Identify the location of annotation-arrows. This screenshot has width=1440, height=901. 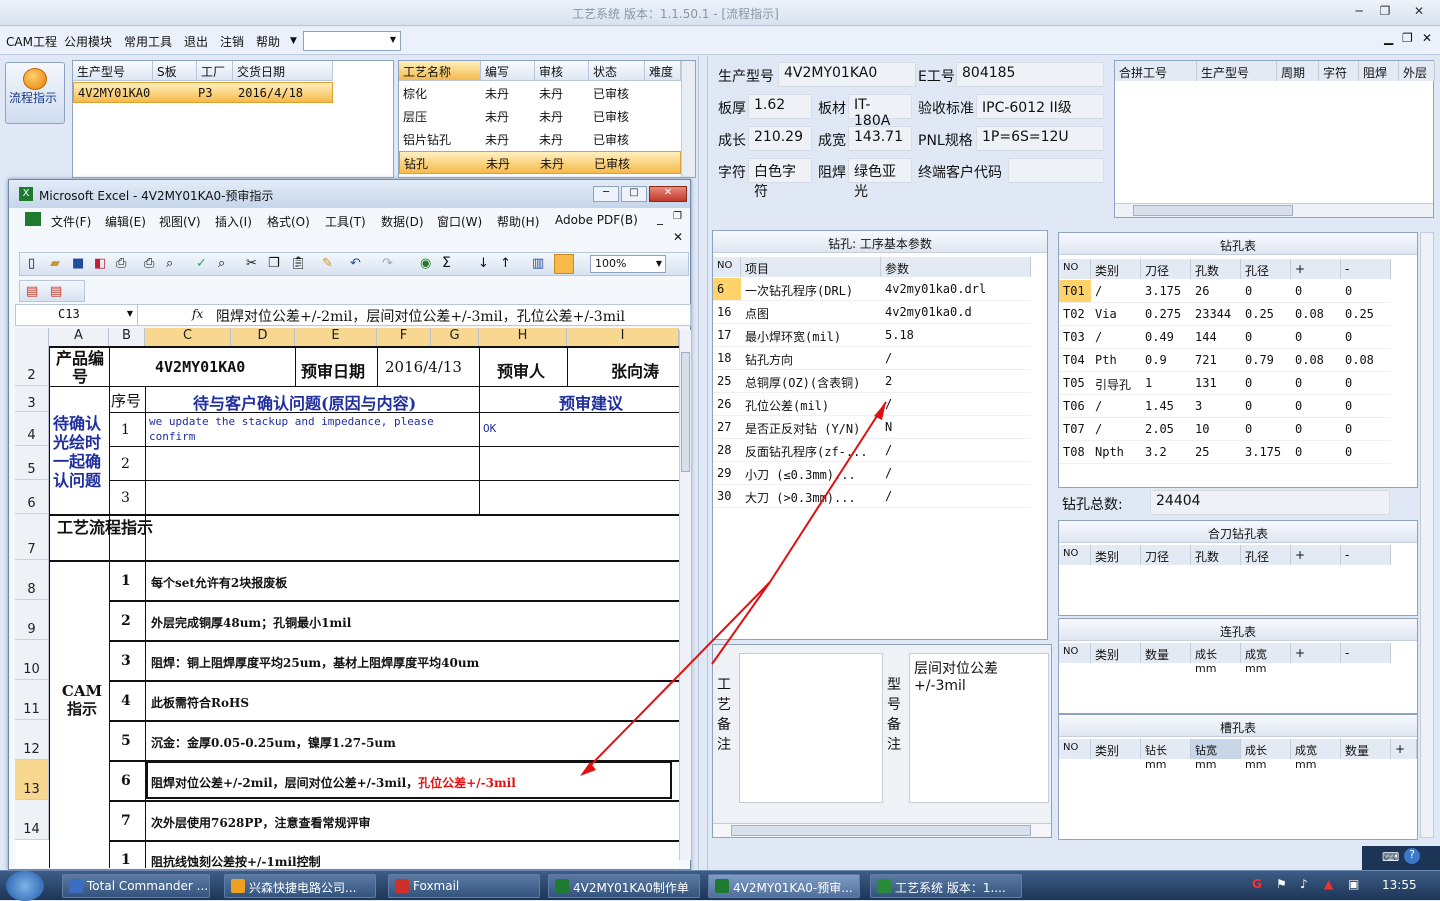
(733, 588).